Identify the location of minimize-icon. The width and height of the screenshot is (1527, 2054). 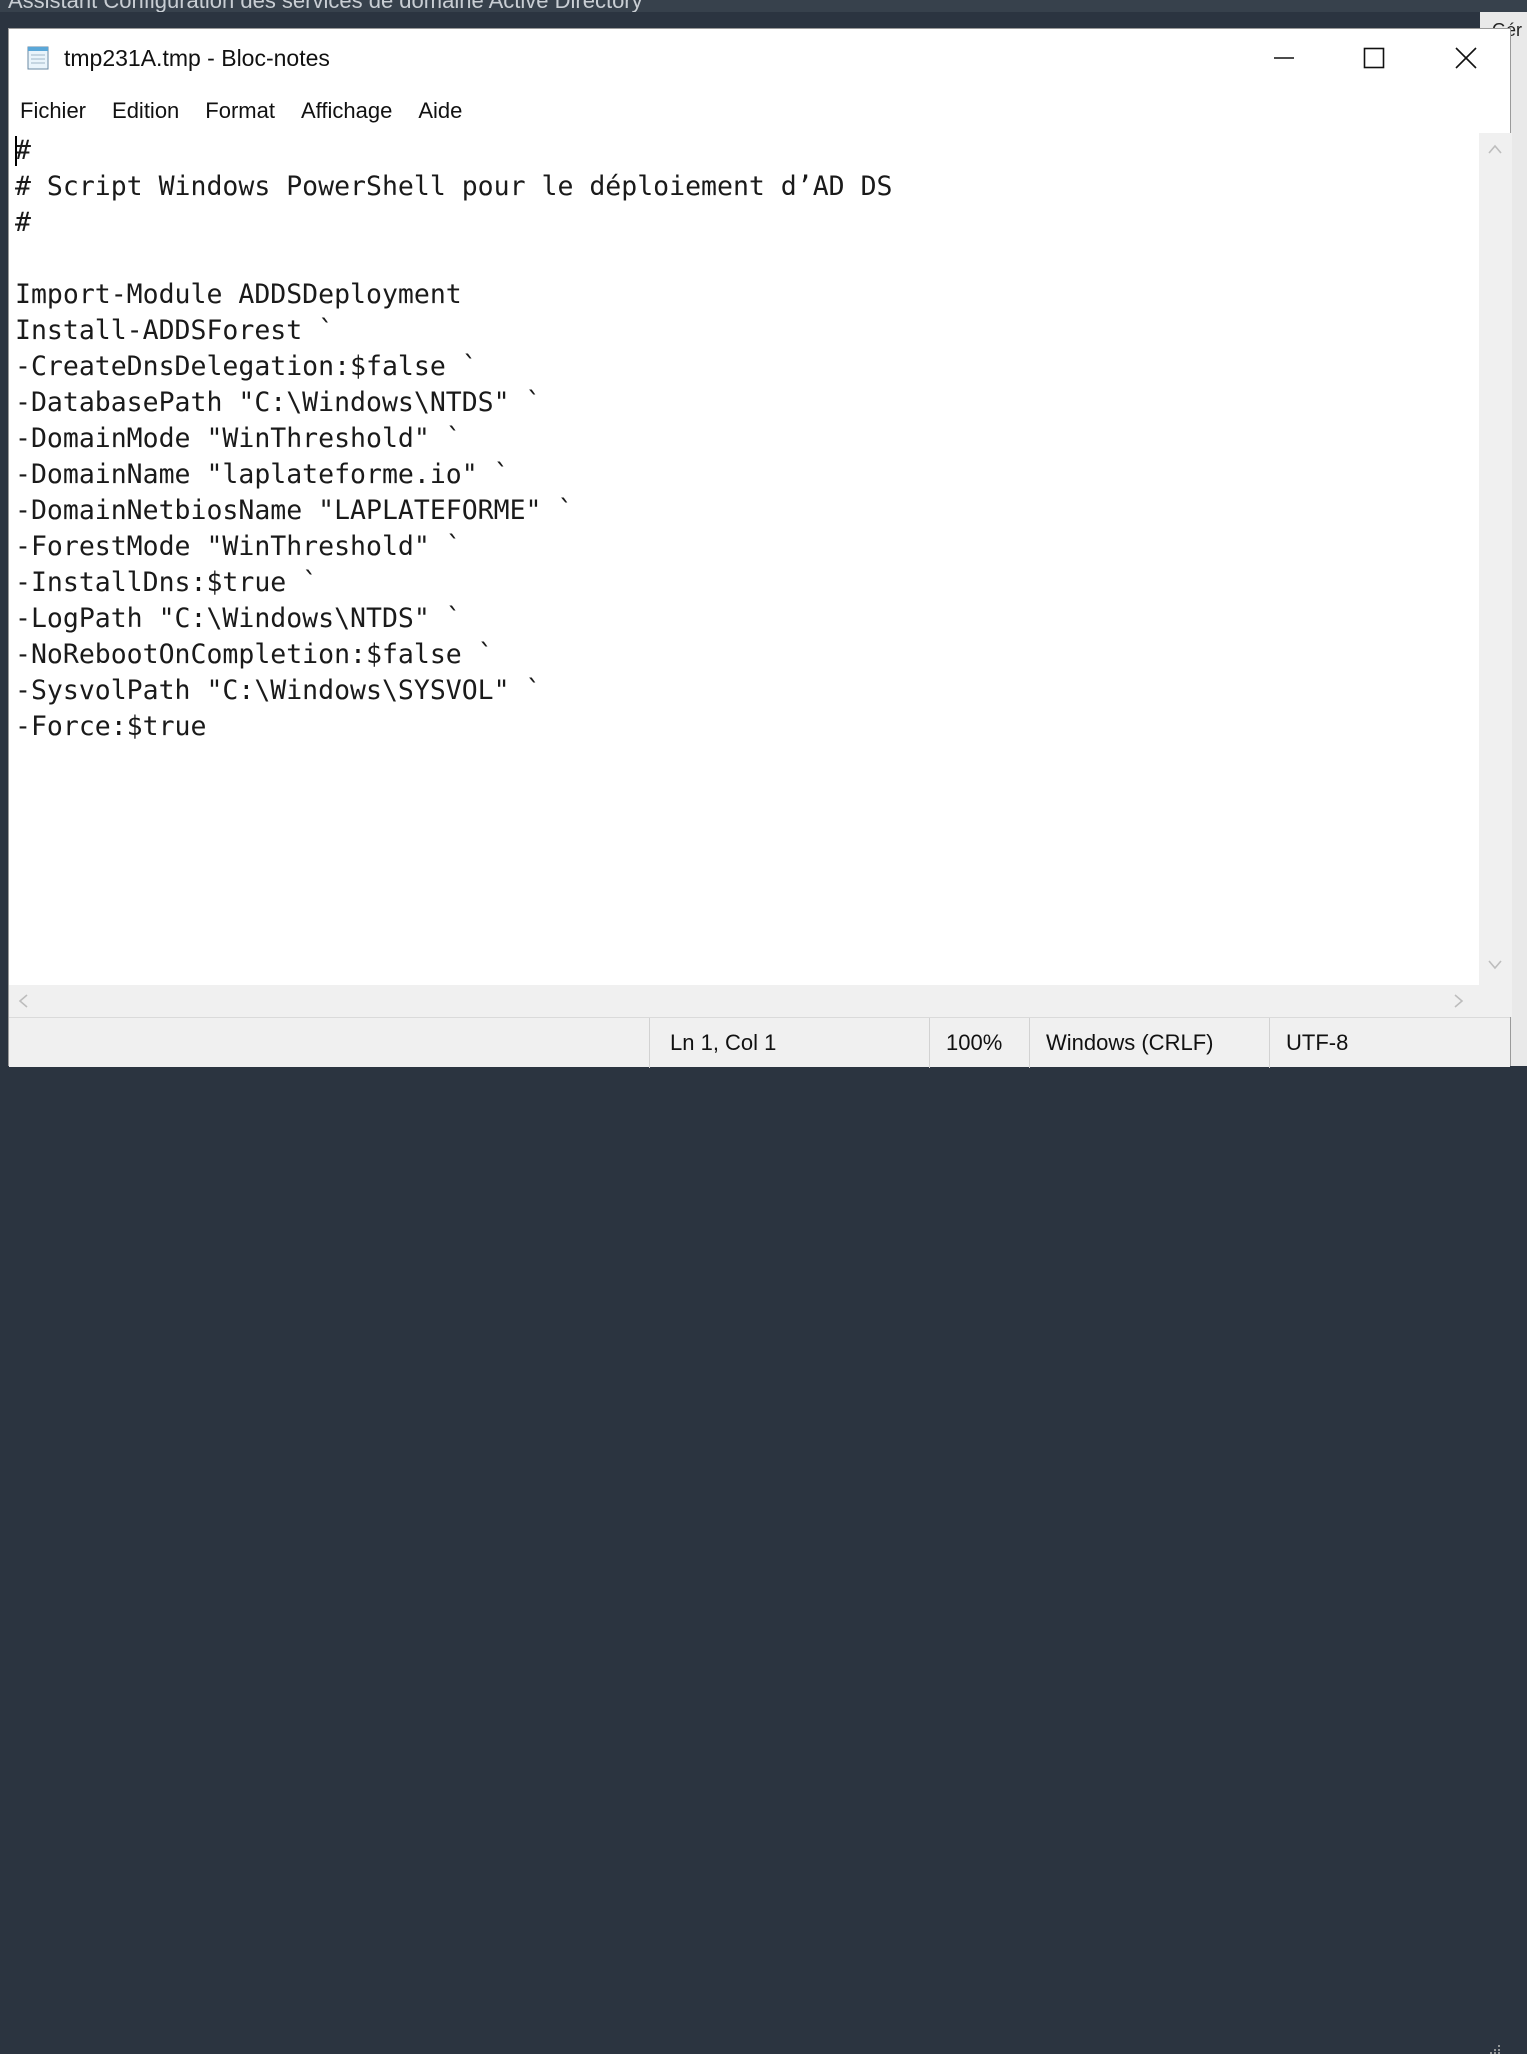
(1284, 58).